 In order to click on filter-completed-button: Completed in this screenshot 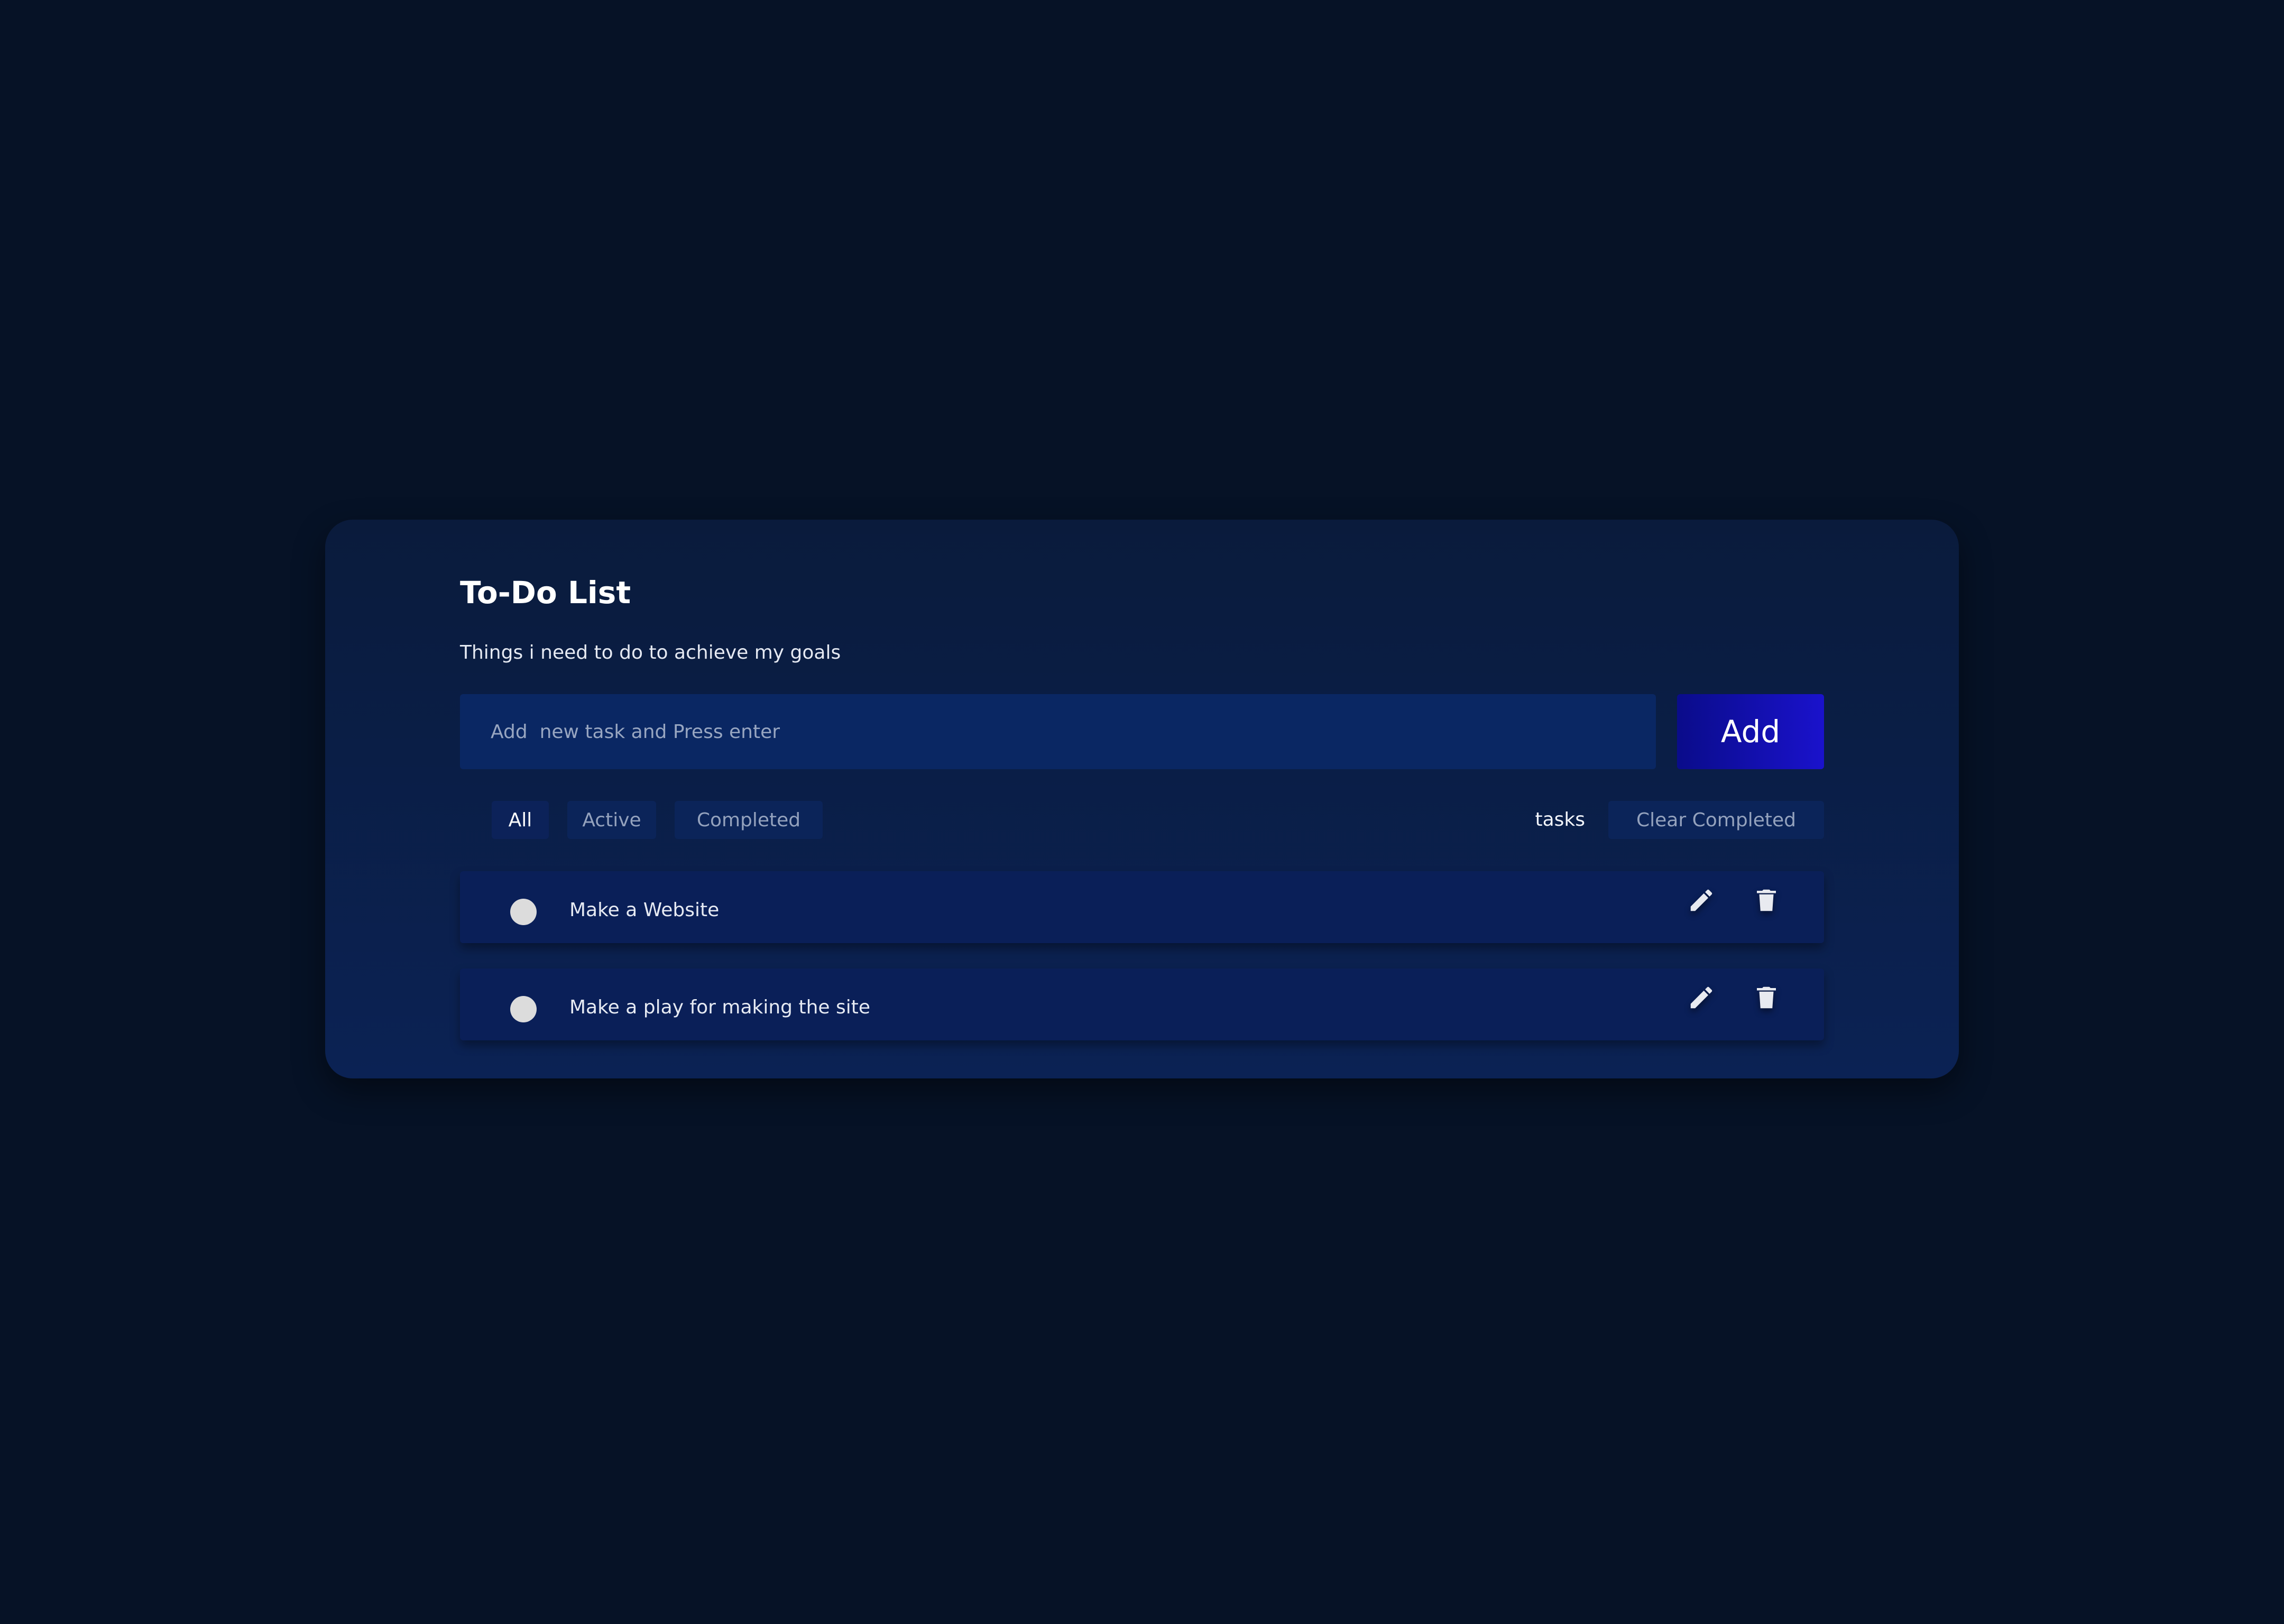, I will do `click(749, 820)`.